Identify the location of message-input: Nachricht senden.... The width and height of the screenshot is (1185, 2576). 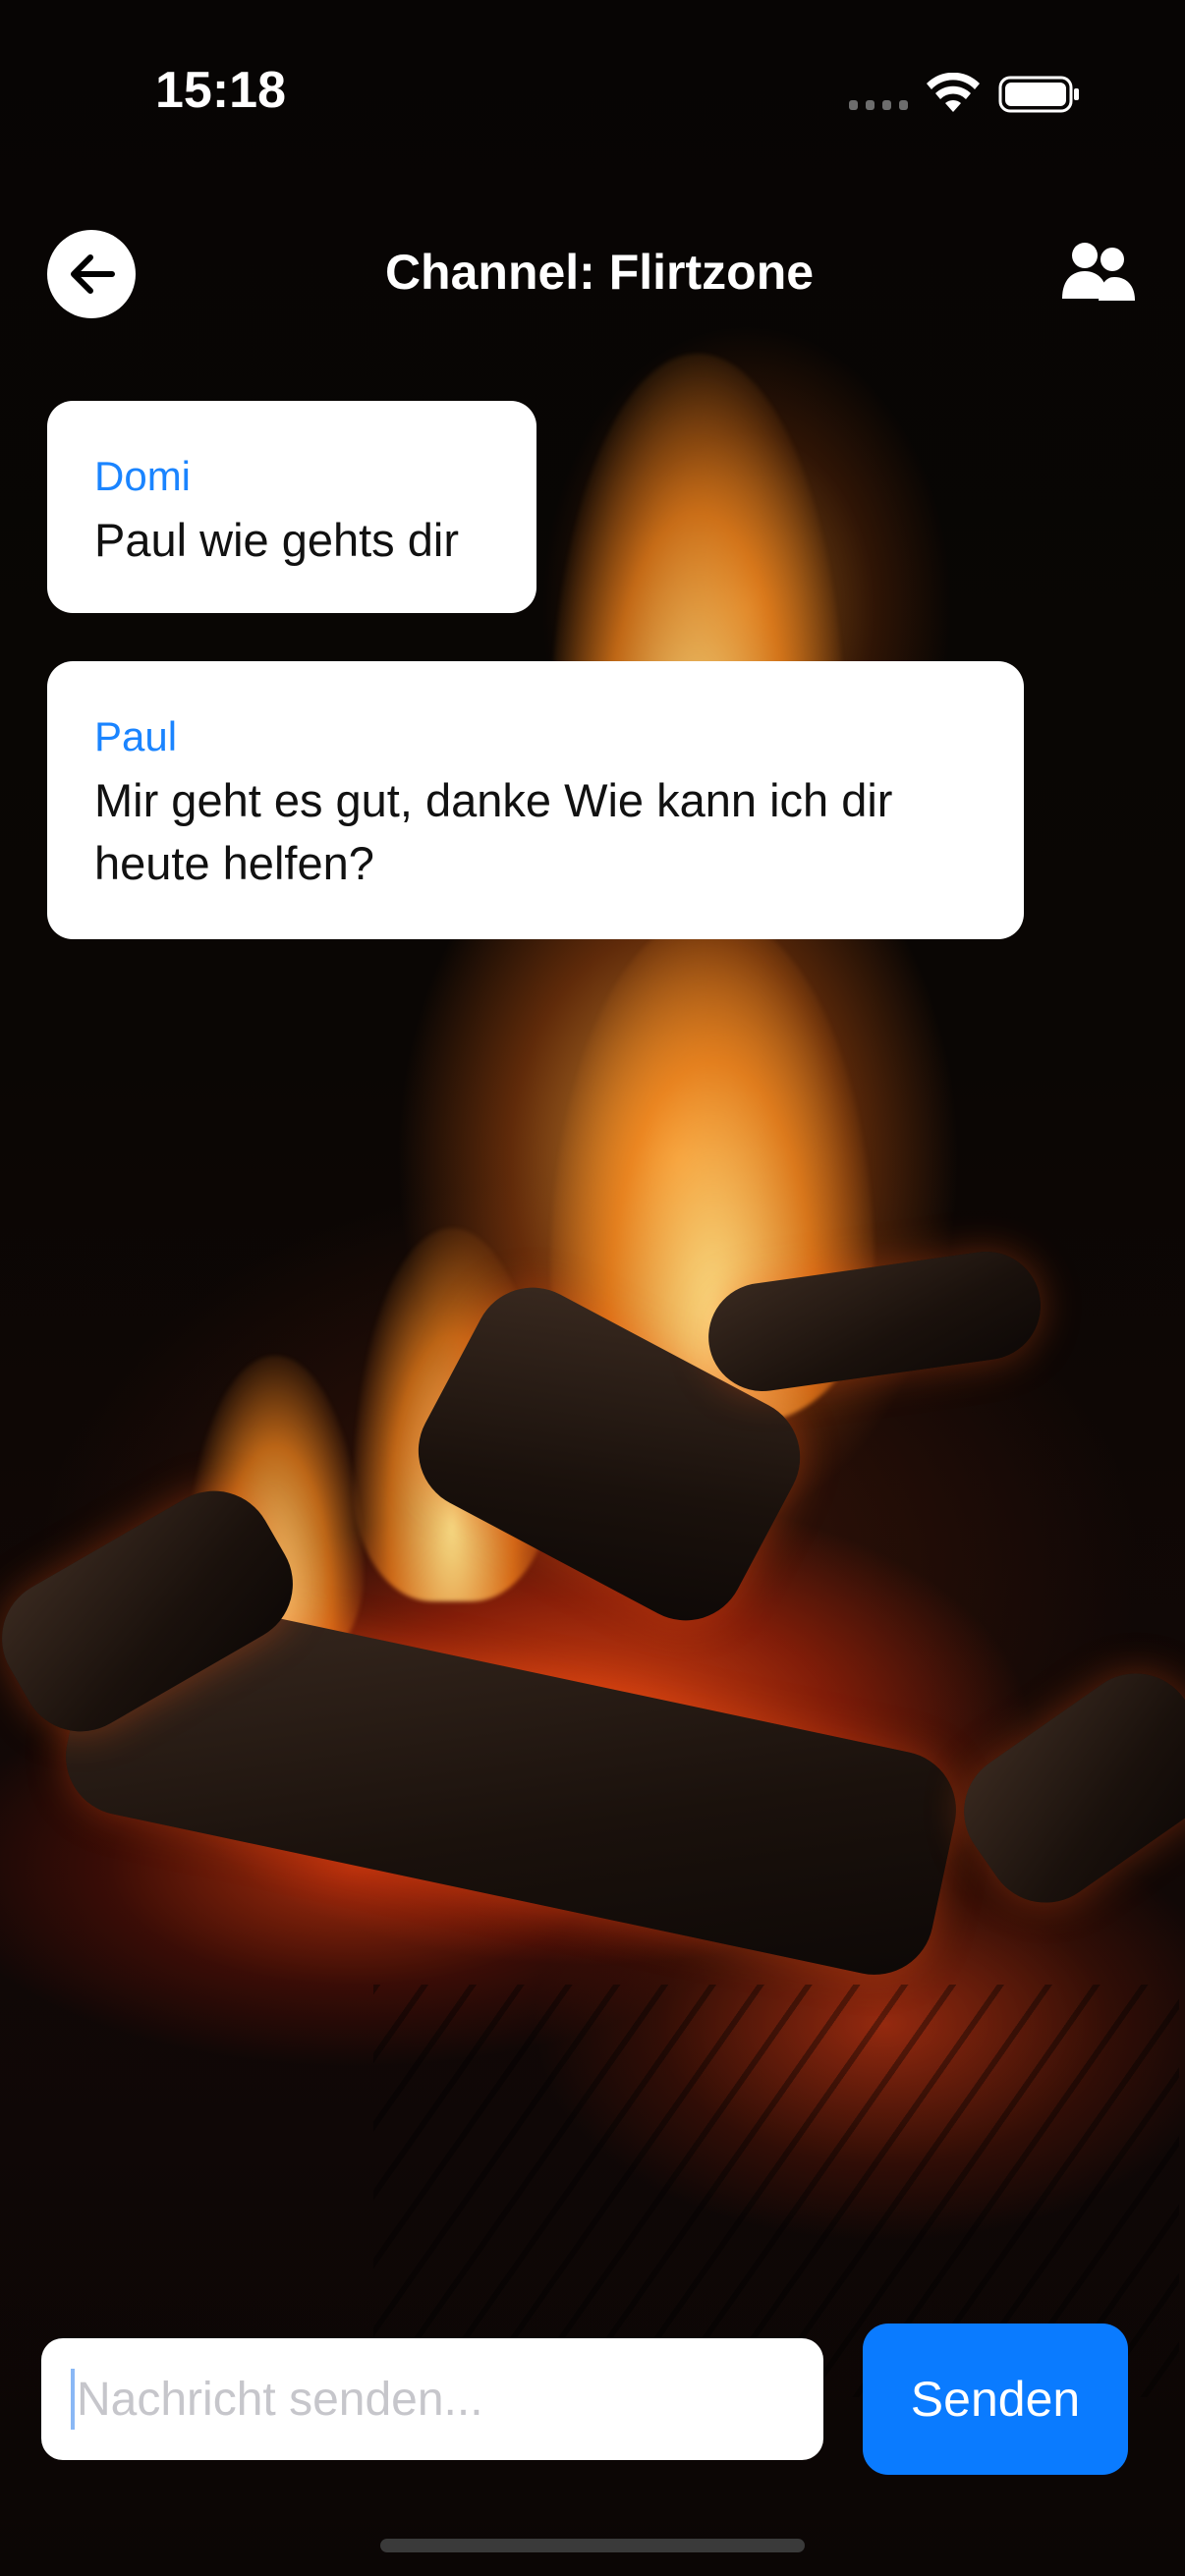
(432, 2399).